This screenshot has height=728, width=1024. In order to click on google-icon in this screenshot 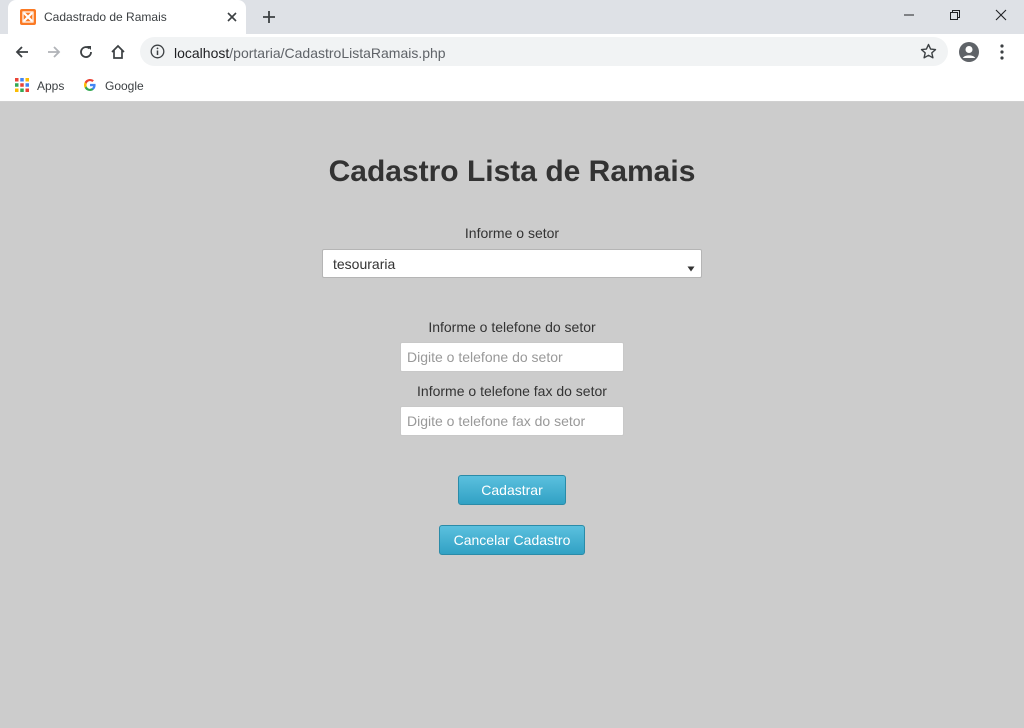, I will do `click(90, 85)`.